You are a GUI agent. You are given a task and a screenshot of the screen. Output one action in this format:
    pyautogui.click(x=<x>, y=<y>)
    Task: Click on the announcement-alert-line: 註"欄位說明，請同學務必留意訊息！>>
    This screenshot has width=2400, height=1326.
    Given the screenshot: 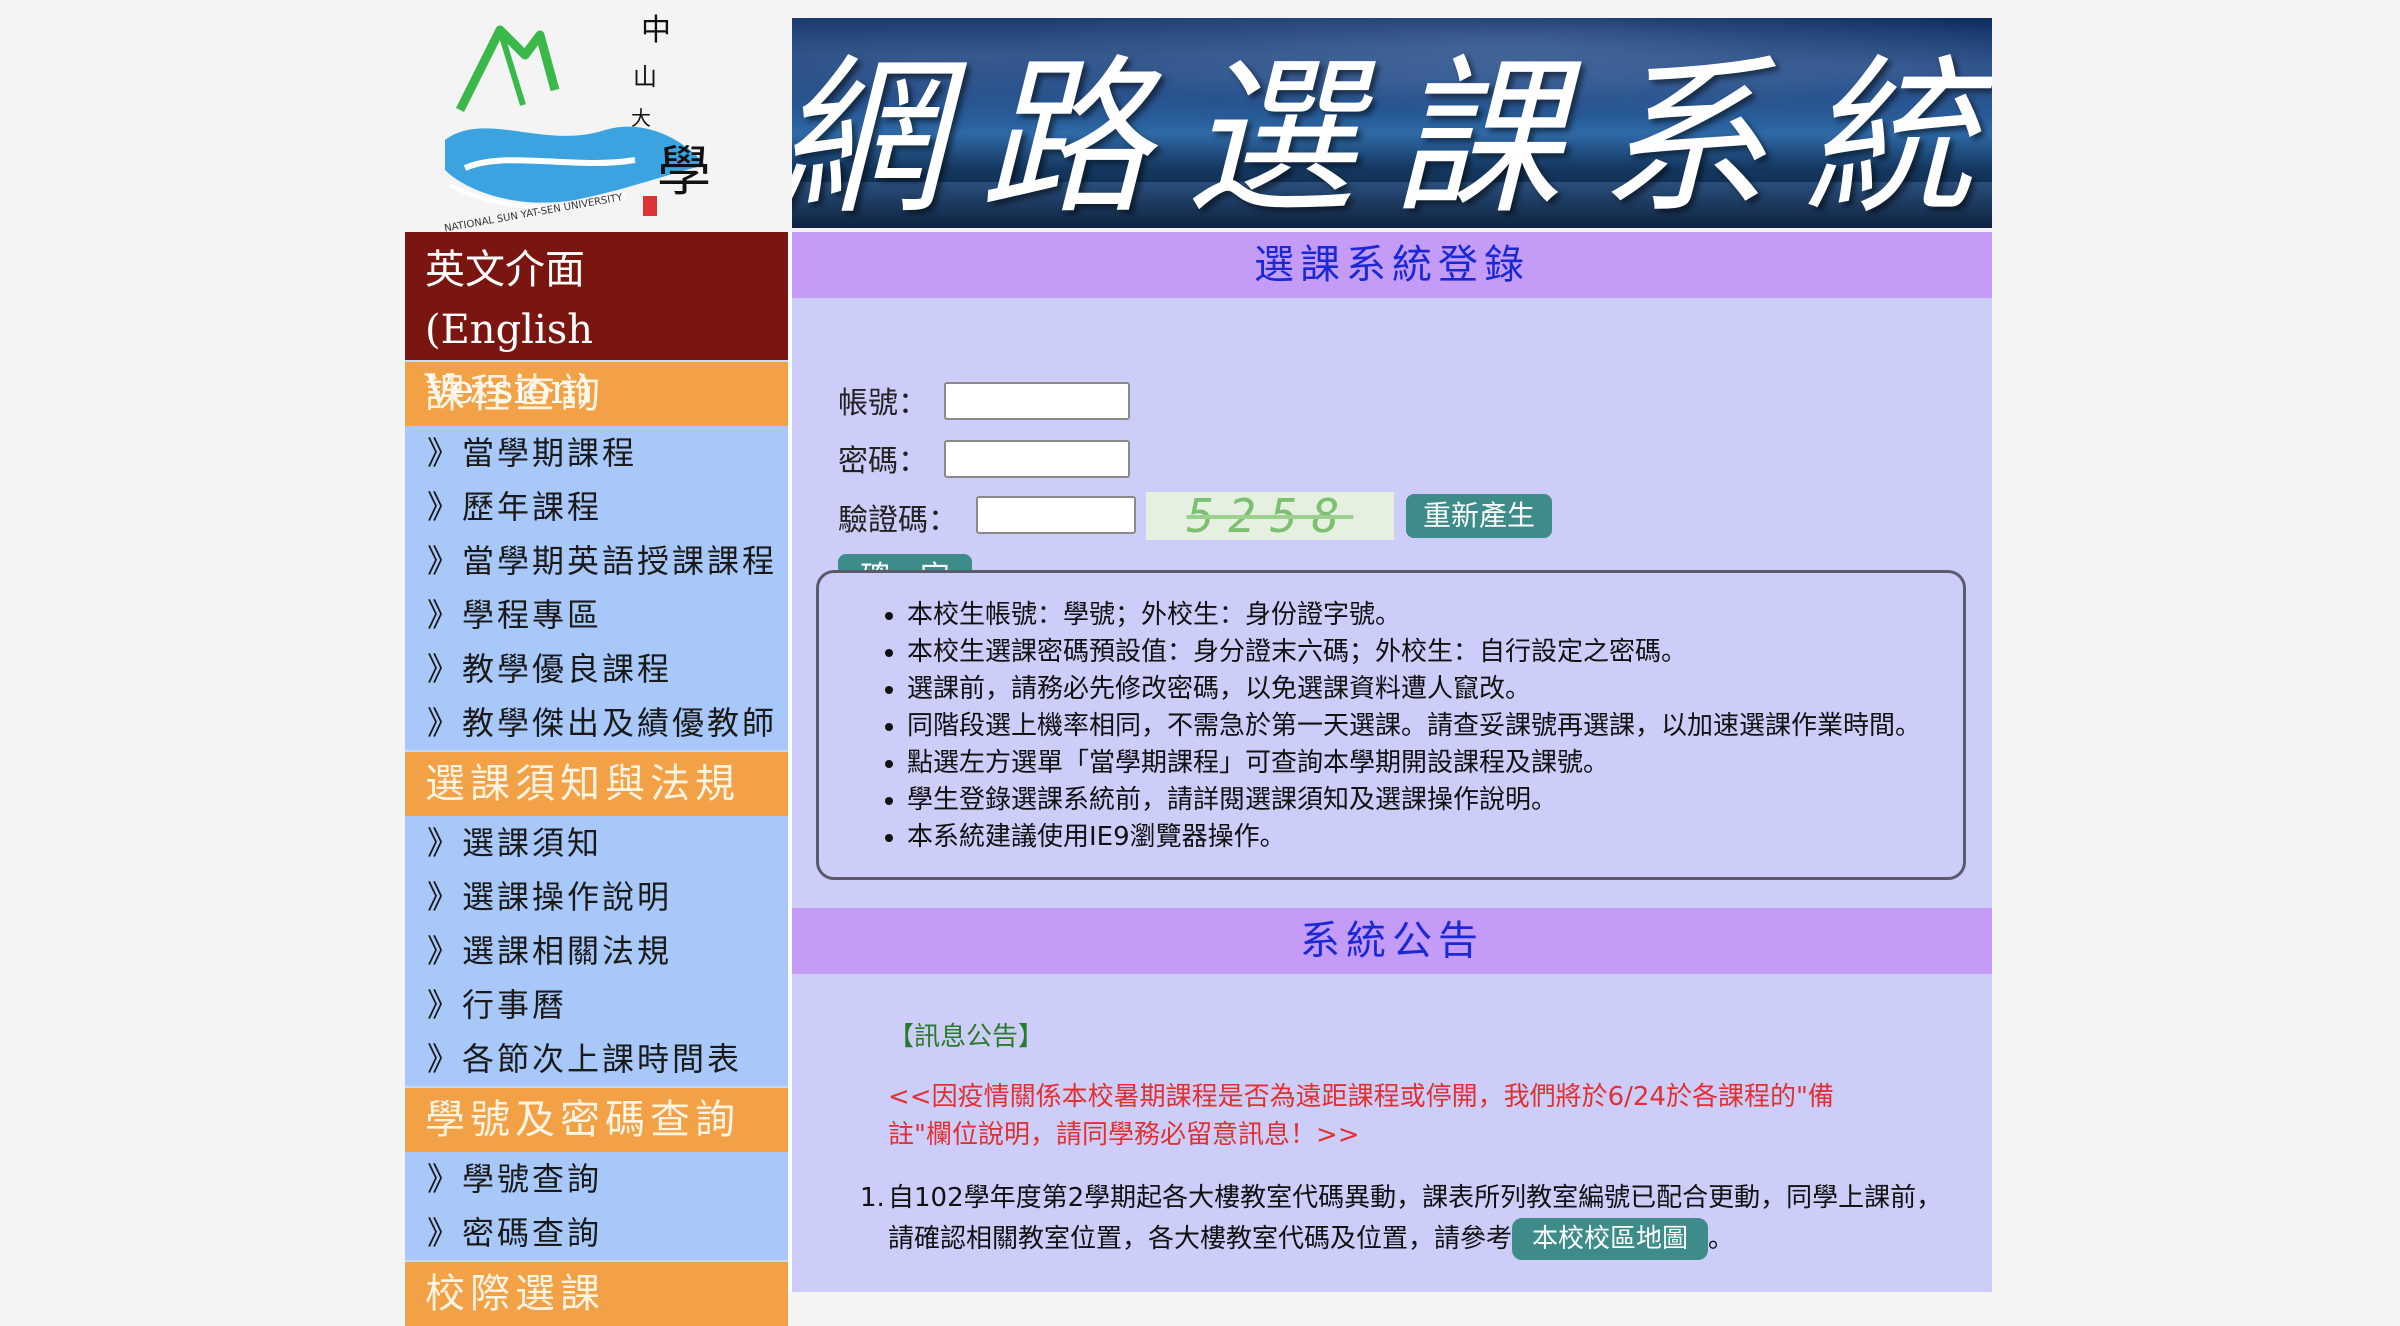 What is the action you would take?
    pyautogui.click(x=1124, y=1135)
    